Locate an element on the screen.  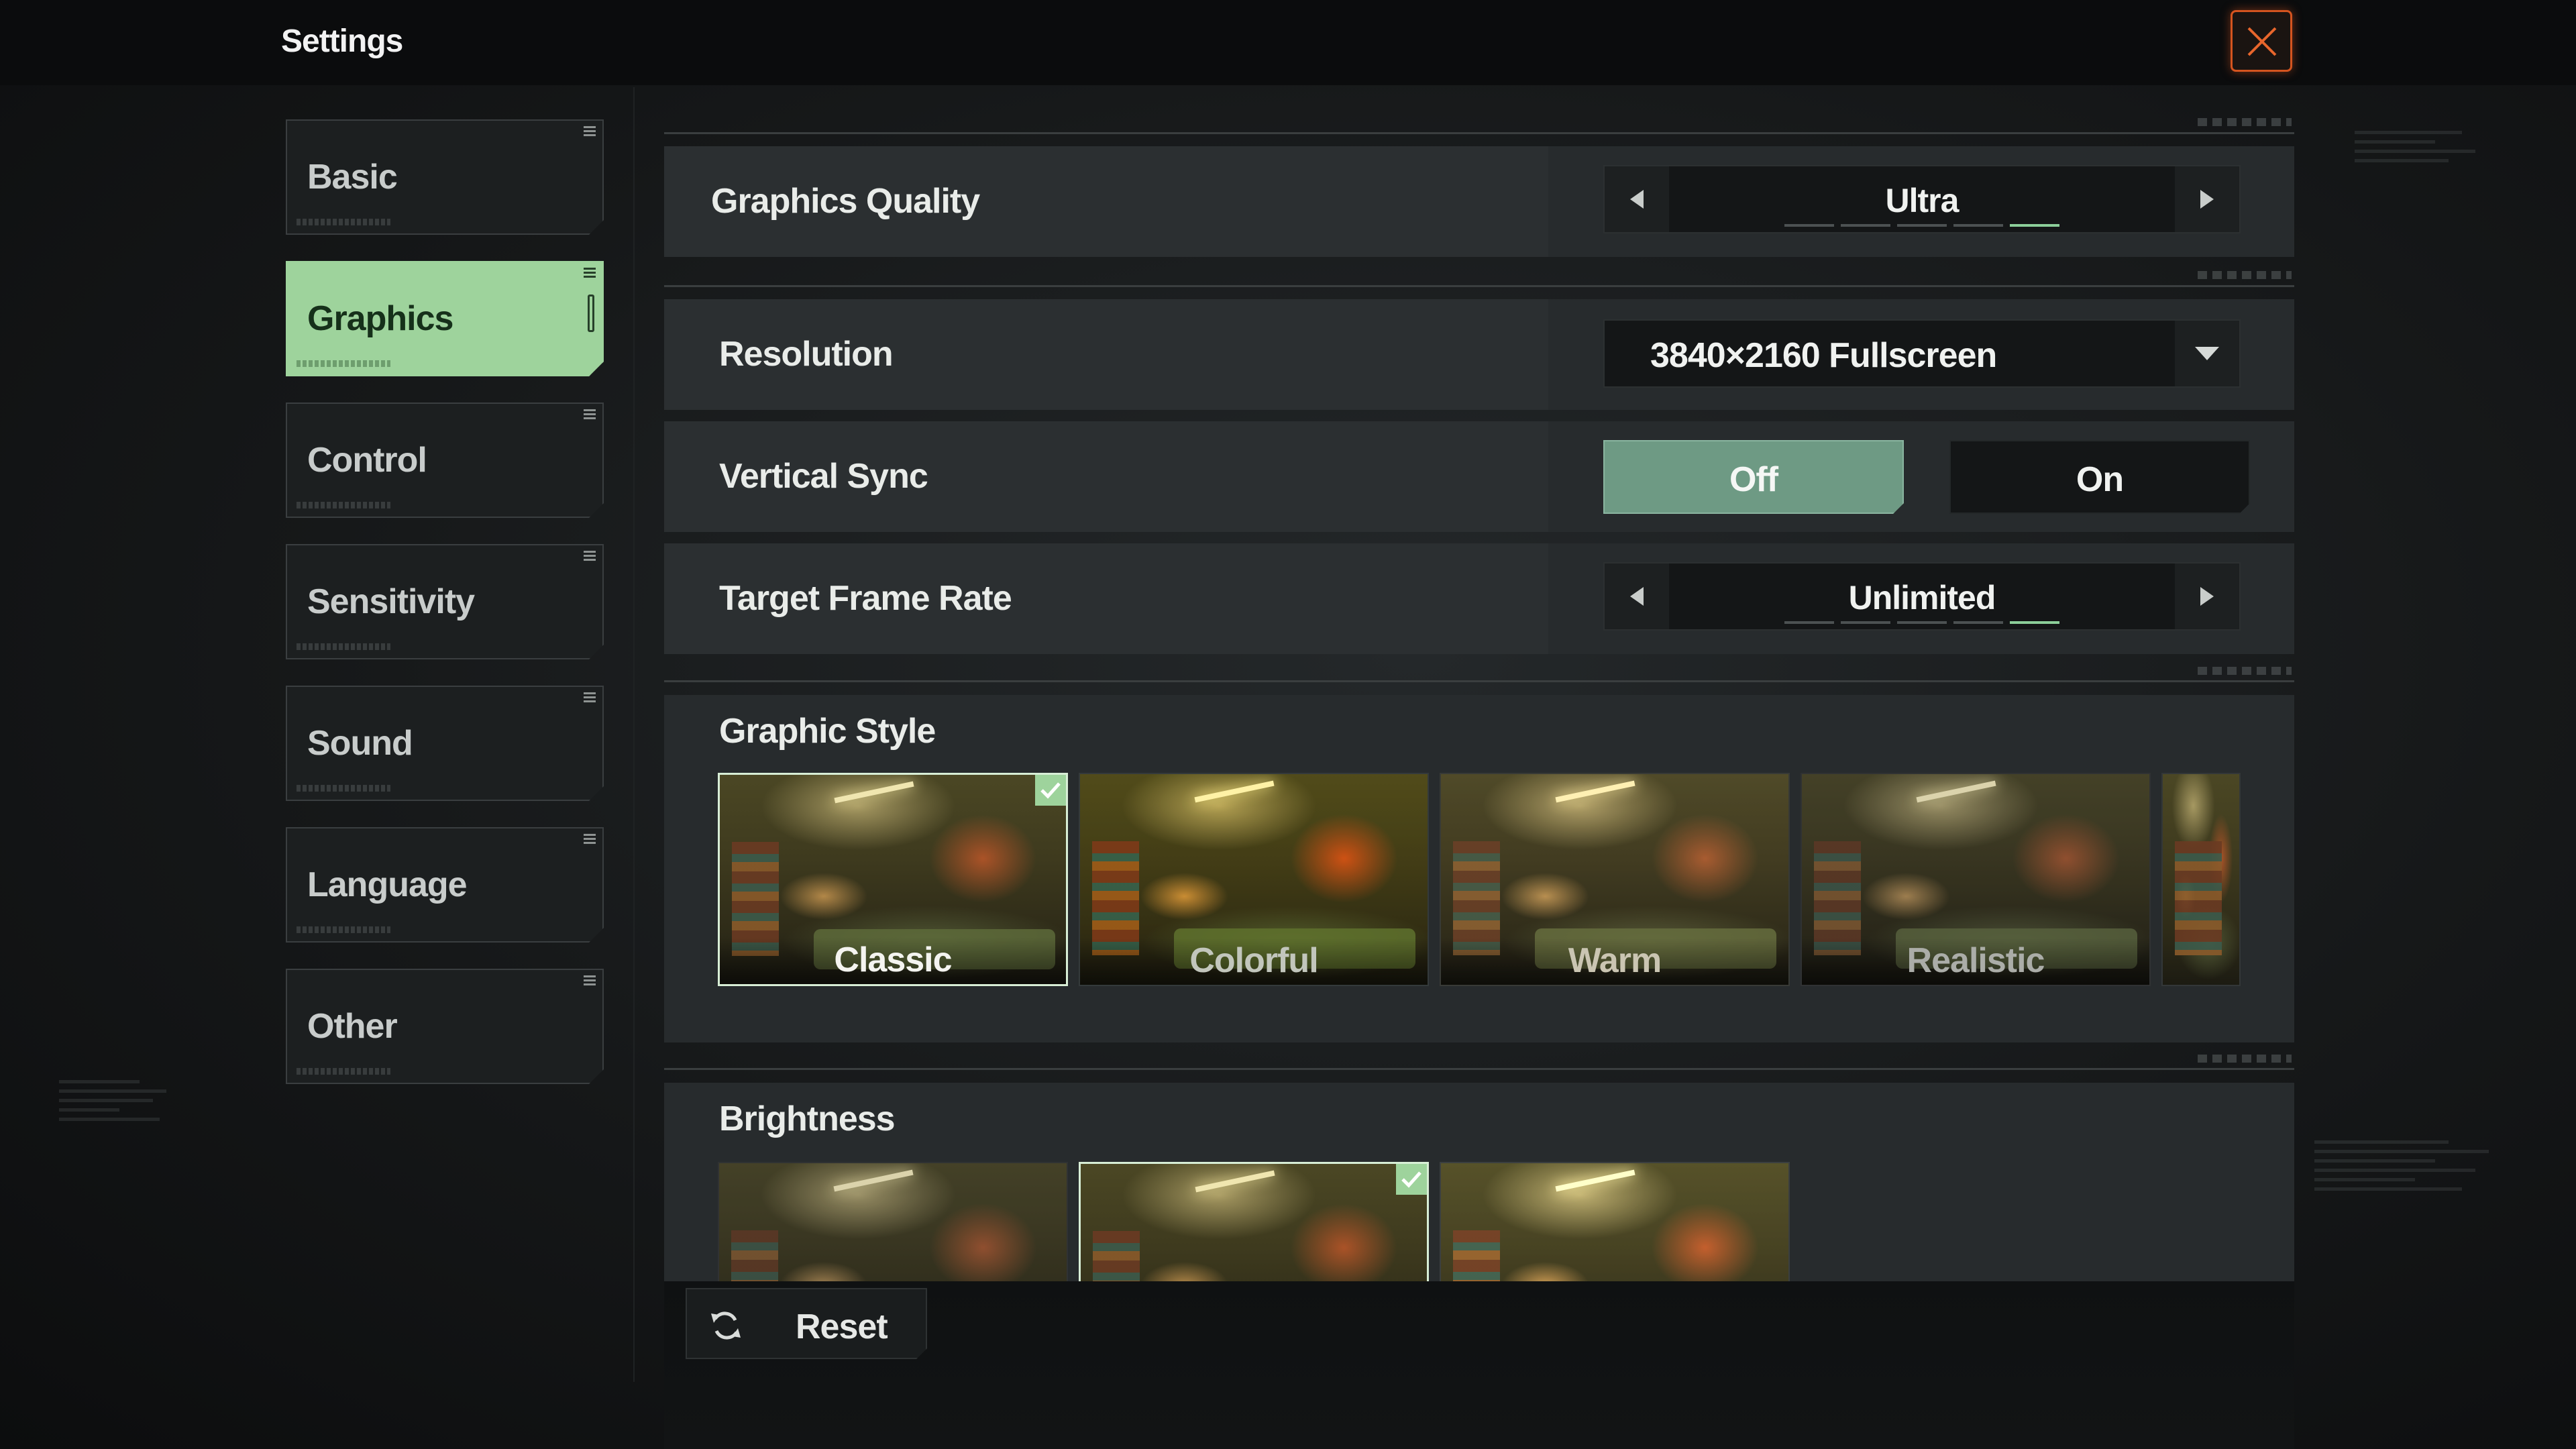
style-option-partial is located at coordinates (2201, 879).